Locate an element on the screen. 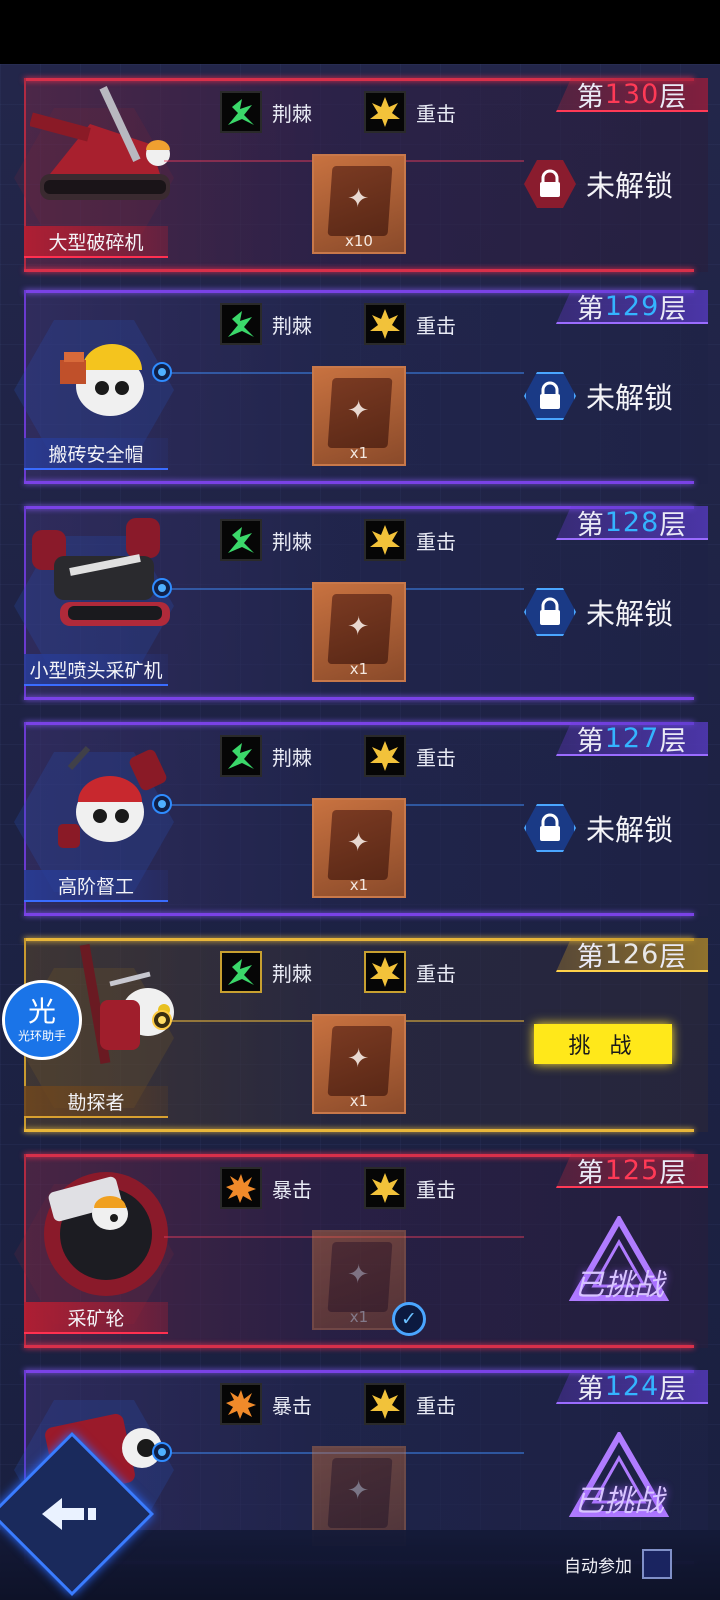 This screenshot has height=1600, width=720. auto-join-label: 自动参加 is located at coordinates (598, 1566).